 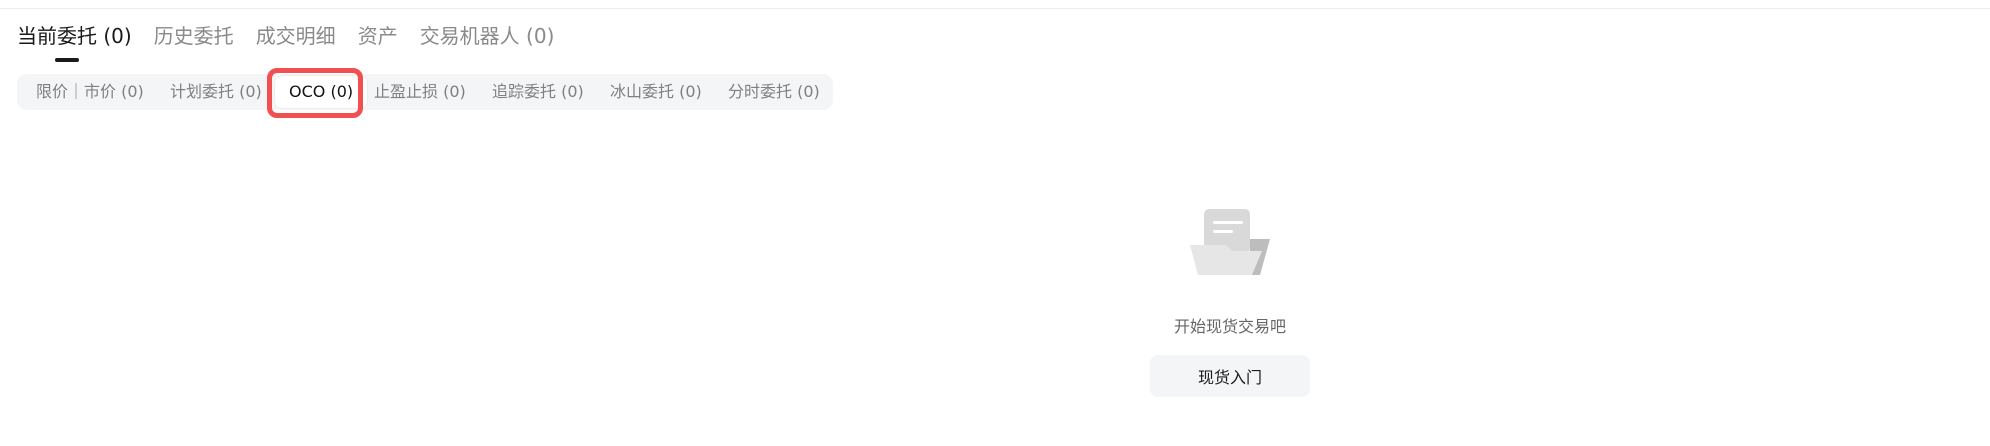 I want to click on subtab-twap-order-label: 分时委托 (0), so click(x=774, y=91).